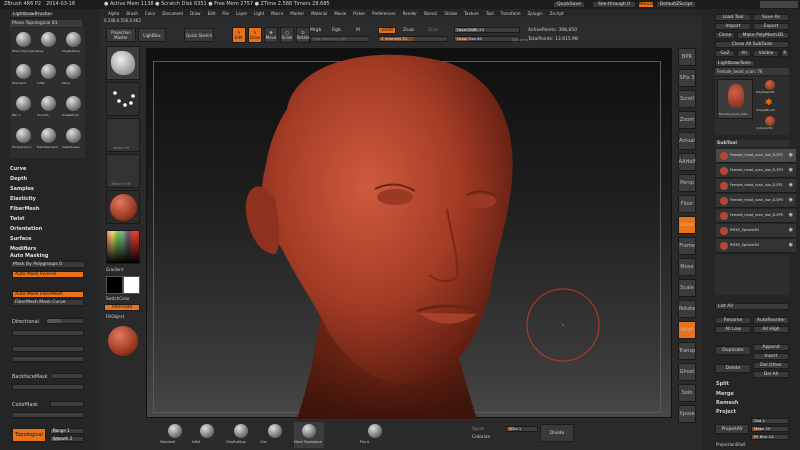  Describe the element at coordinates (735, 63) in the screenshot. I see `lightbox-tools-button: Lightbox▸Tools` at that location.